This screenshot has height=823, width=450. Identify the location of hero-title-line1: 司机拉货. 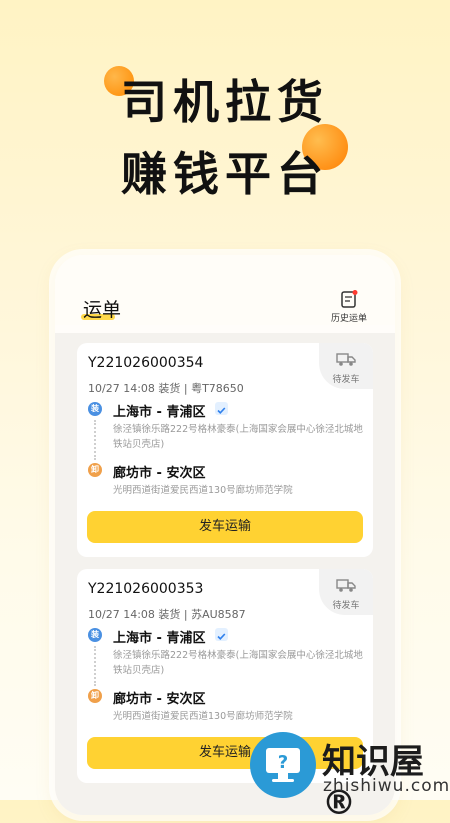
(225, 102).